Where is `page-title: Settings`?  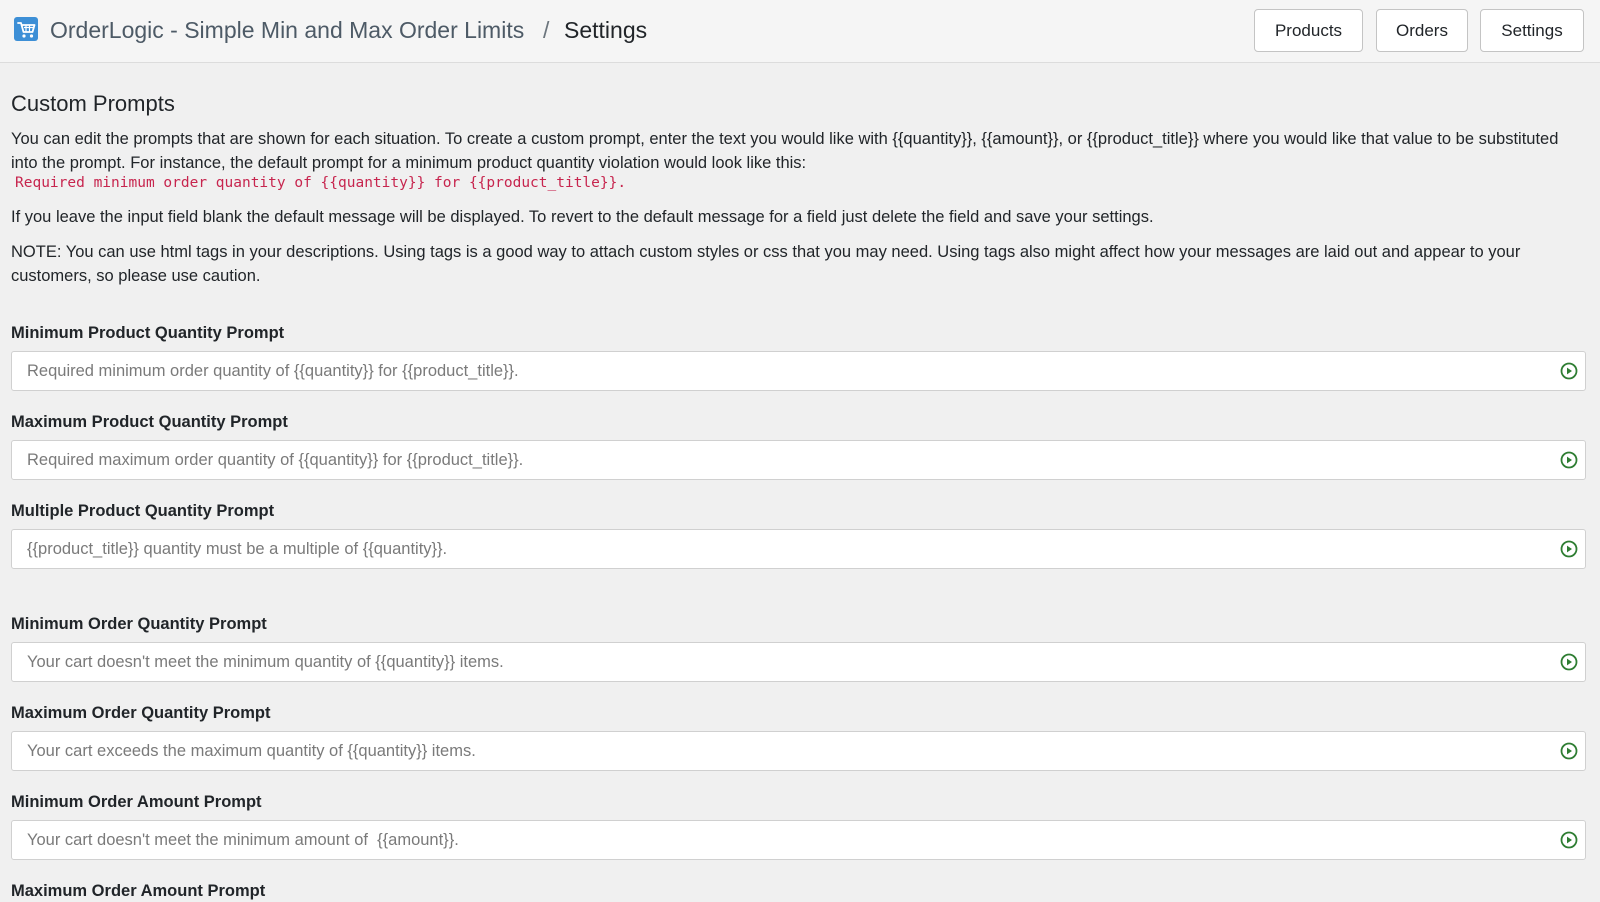
page-title: Settings is located at coordinates (606, 30).